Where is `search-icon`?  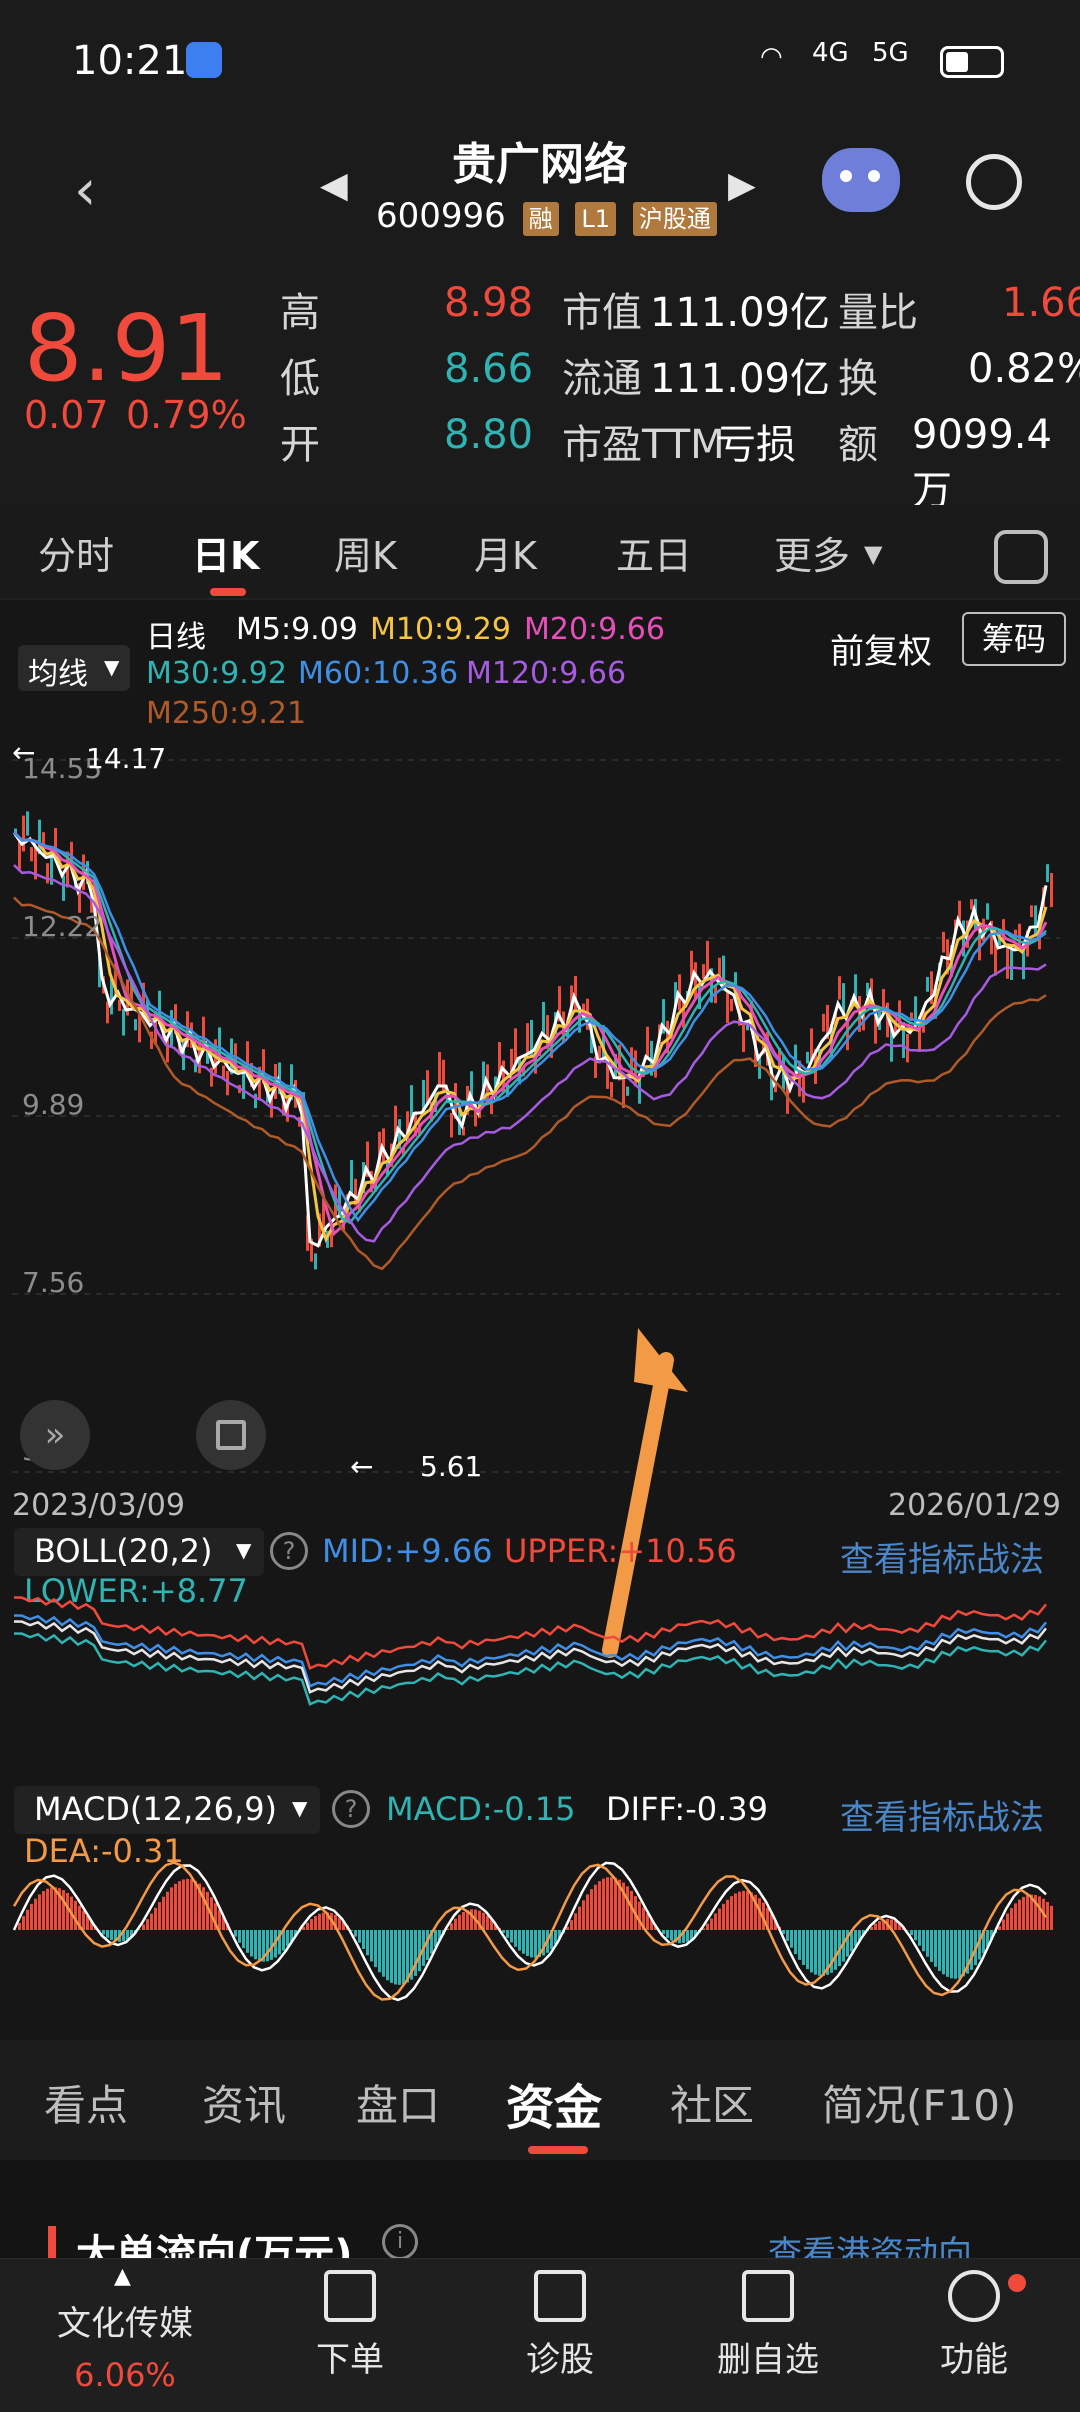 search-icon is located at coordinates (994, 182).